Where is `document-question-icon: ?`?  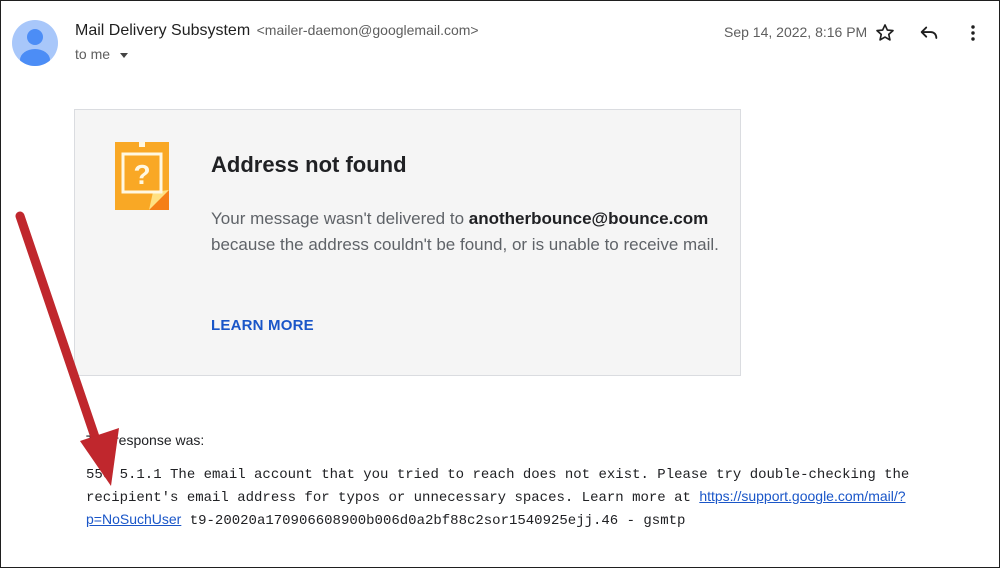
document-question-icon: ? is located at coordinates (142, 179).